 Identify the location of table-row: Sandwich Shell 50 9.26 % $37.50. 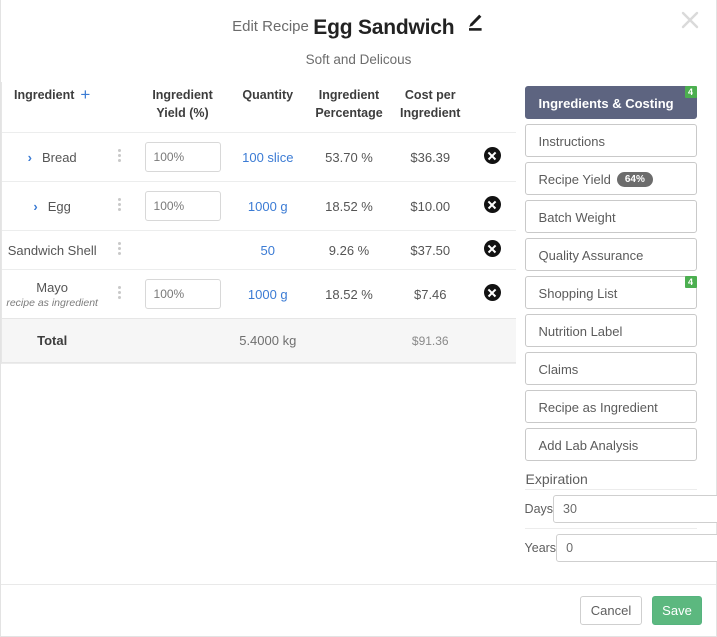
(259, 250).